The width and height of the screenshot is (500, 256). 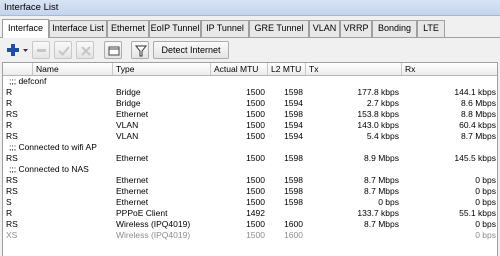 I want to click on tx-cell: 143.0 kbps, so click(x=378, y=125).